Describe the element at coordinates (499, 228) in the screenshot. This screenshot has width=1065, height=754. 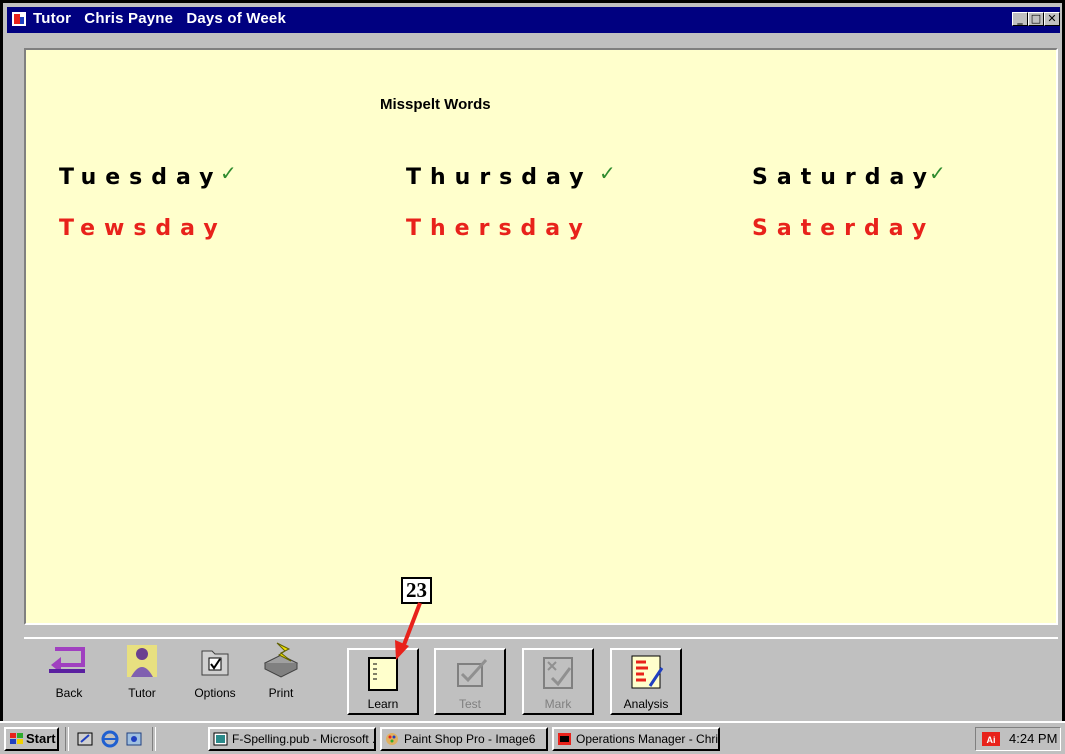
I see `misspelt-word: Thersday` at that location.